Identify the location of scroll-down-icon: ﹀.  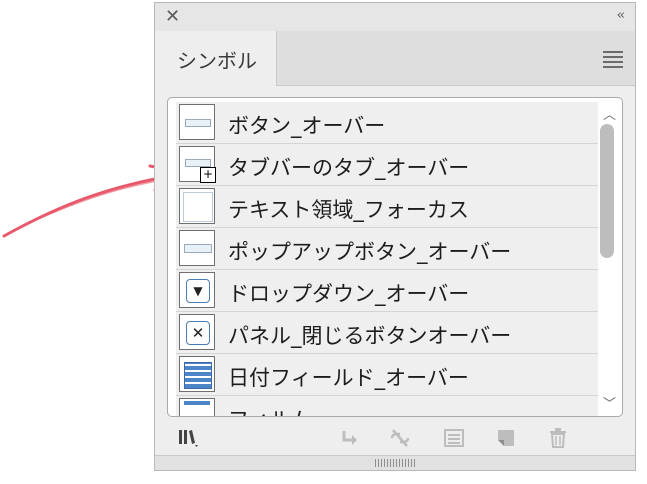
(609, 402).